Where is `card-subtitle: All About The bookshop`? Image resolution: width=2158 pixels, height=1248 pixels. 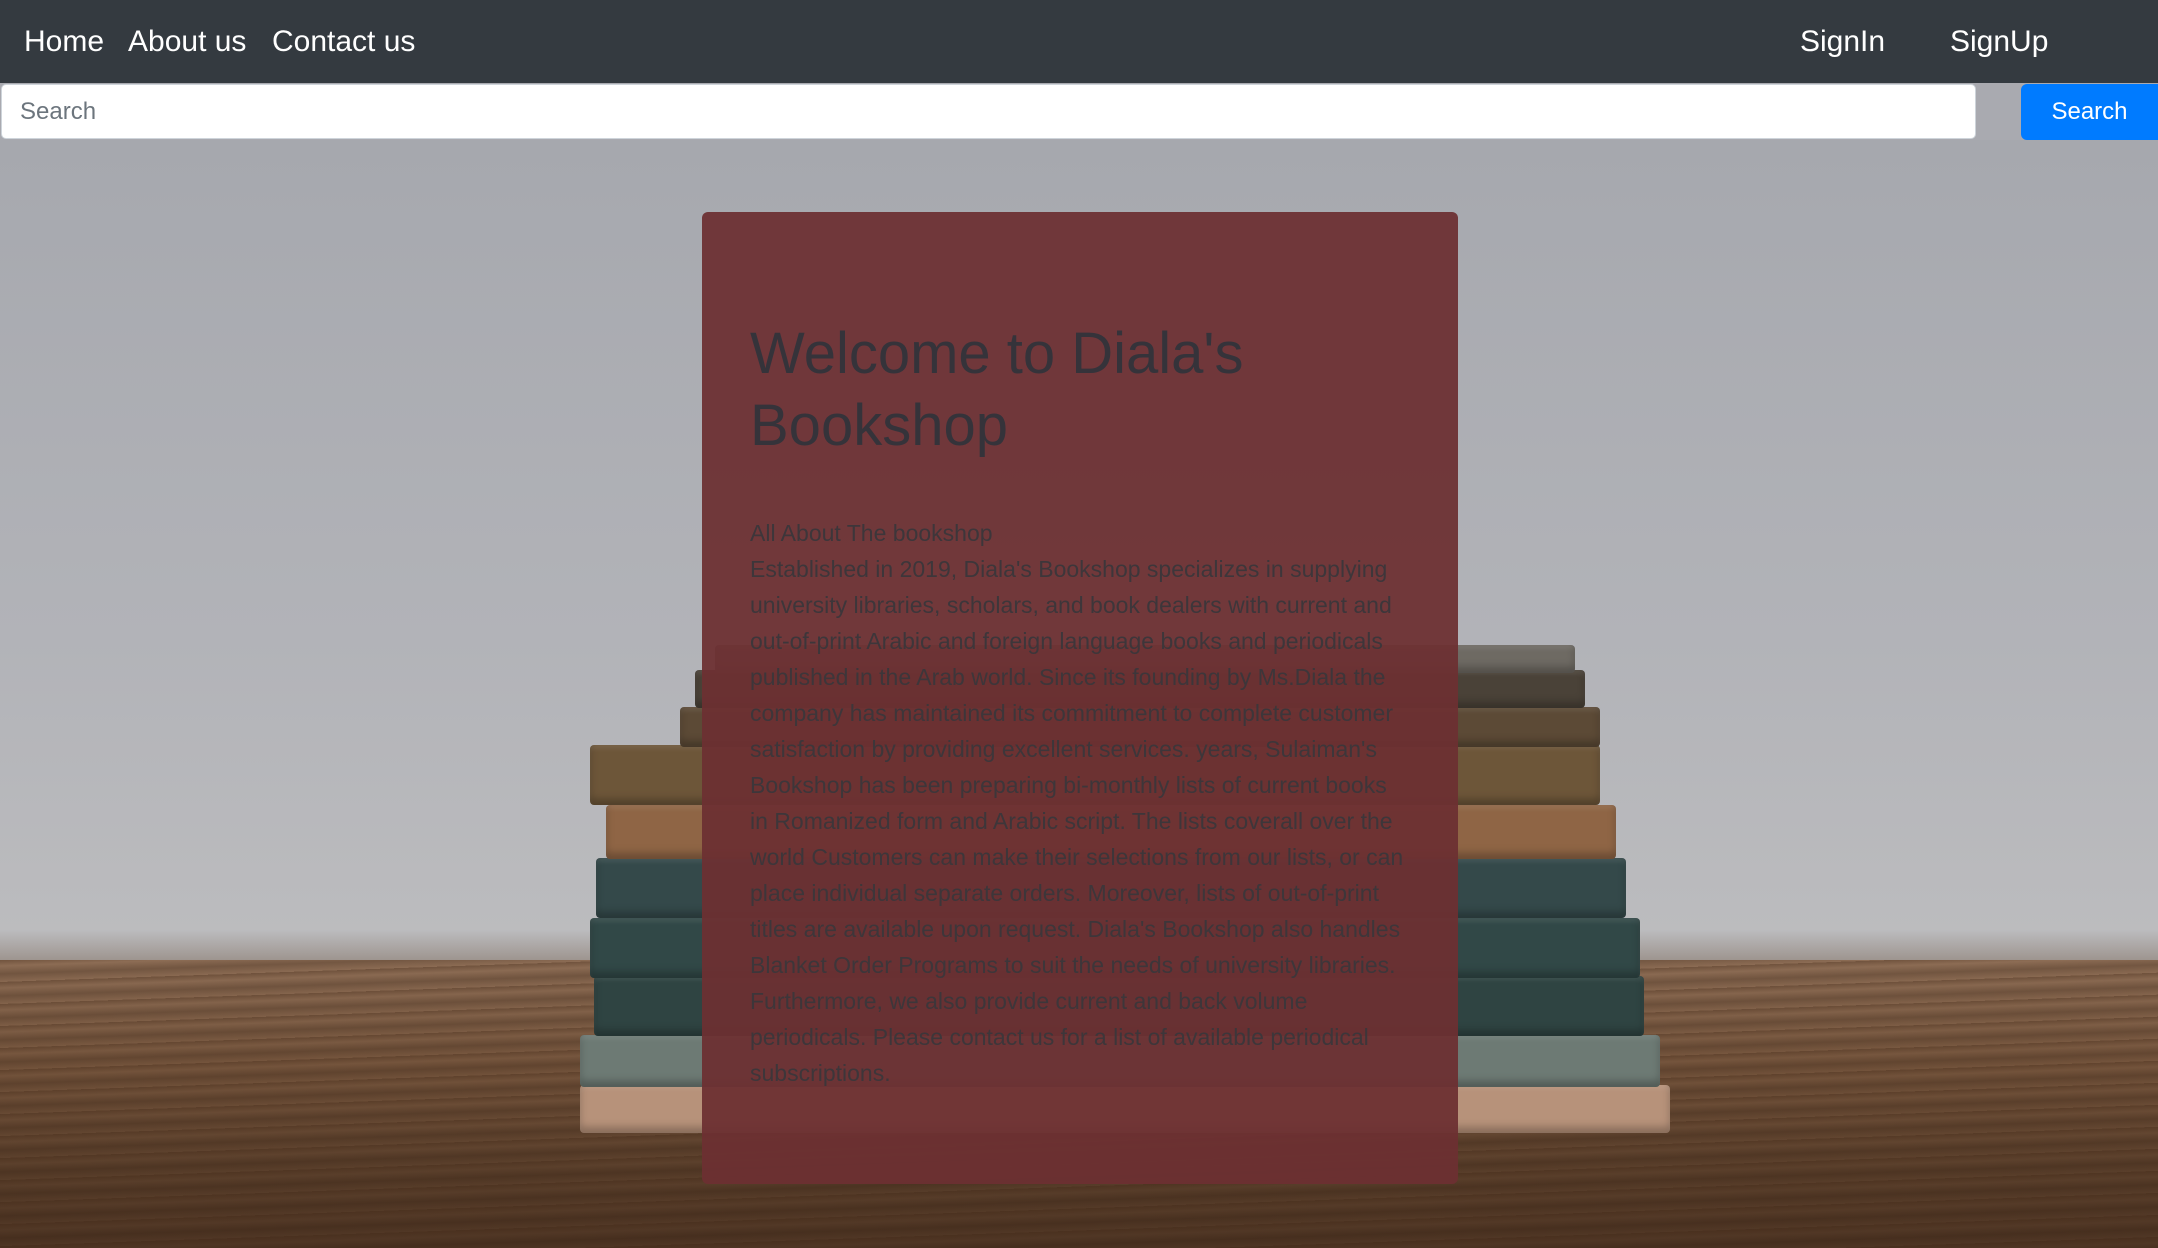 card-subtitle: All About The bookshop is located at coordinates (871, 533).